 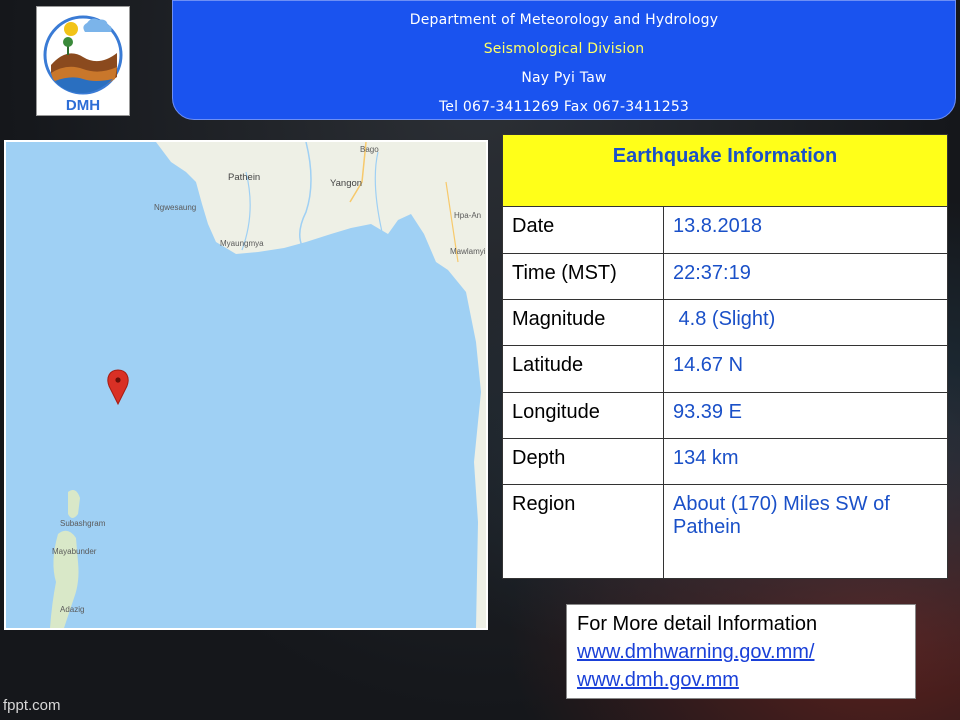 I want to click on magnitude-label: Magnitude, so click(x=583, y=323).